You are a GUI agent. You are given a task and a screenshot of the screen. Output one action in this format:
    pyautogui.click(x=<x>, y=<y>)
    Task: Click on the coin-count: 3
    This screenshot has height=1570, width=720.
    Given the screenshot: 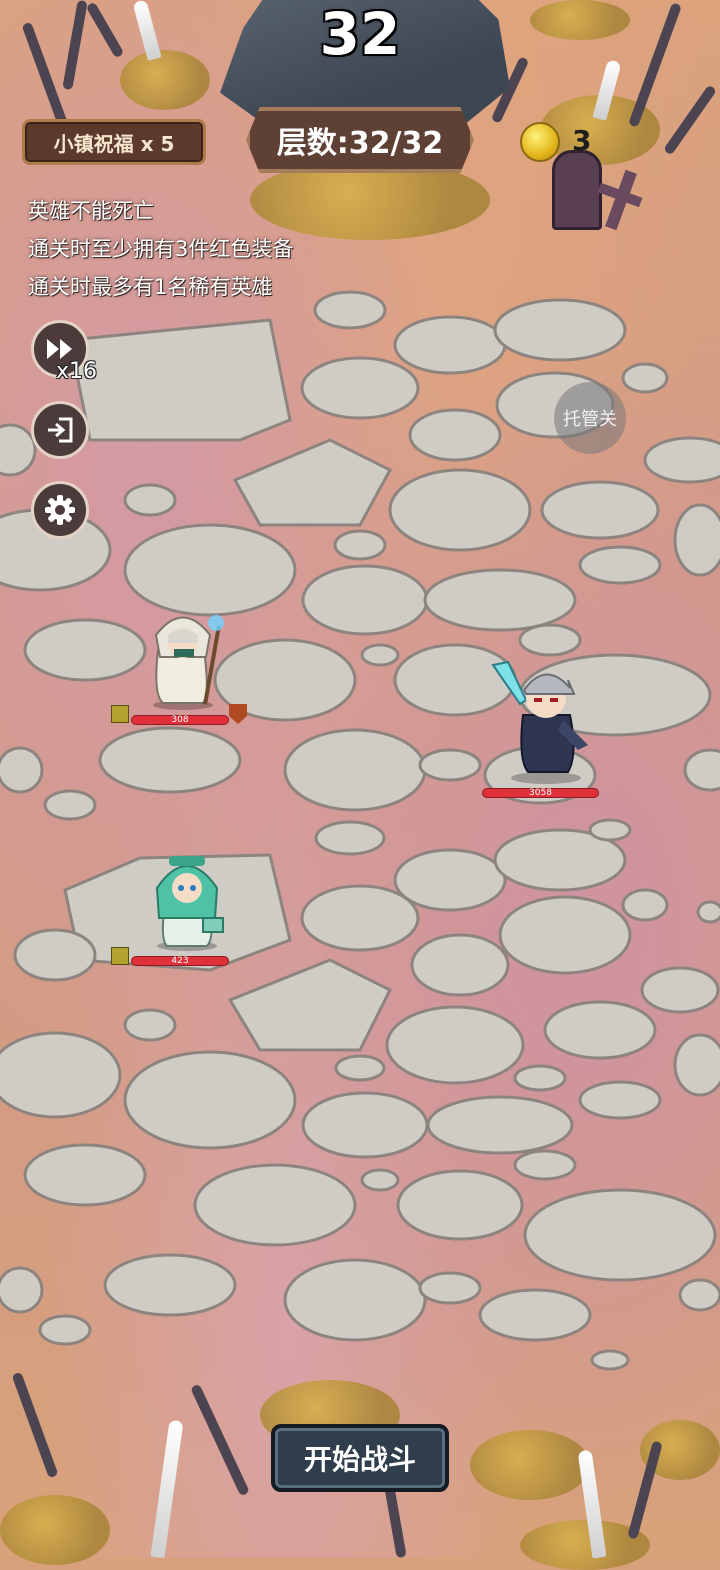 What is the action you would take?
    pyautogui.click(x=582, y=140)
    